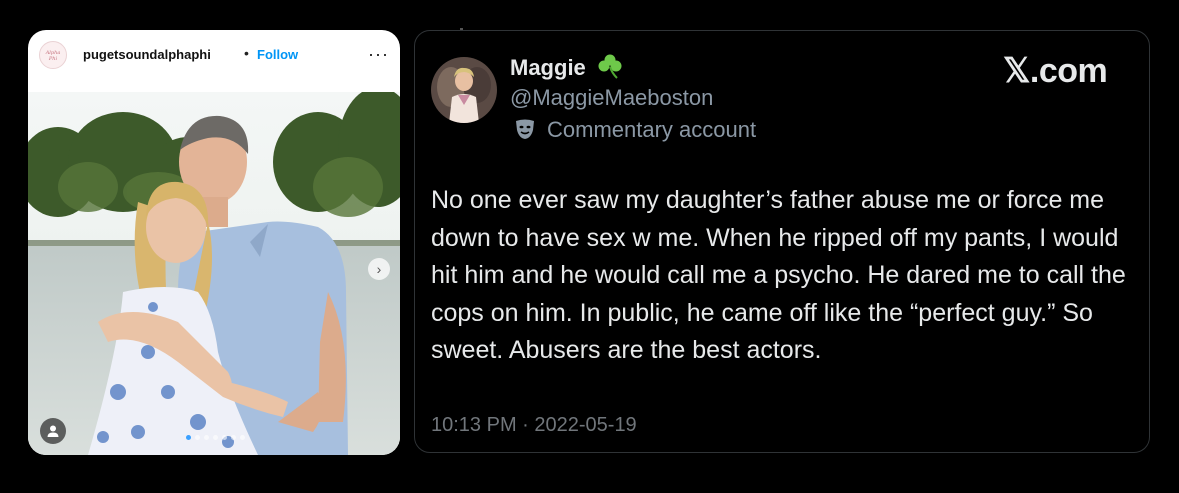  I want to click on avatar-image, so click(464, 90).